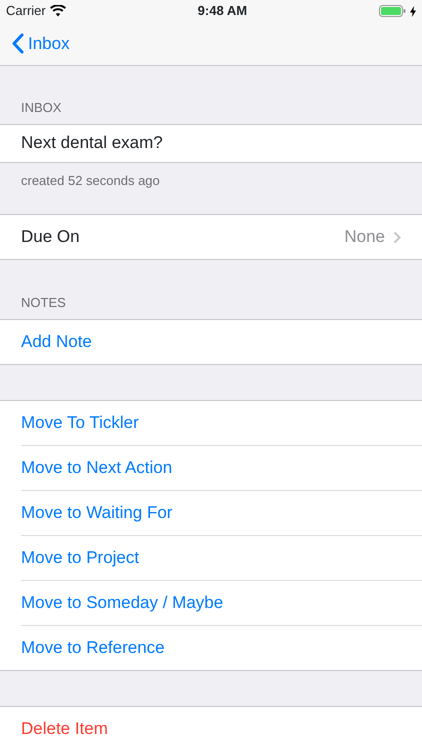 The width and height of the screenshot is (422, 750). I want to click on status-time: 9:48 AM, so click(223, 11).